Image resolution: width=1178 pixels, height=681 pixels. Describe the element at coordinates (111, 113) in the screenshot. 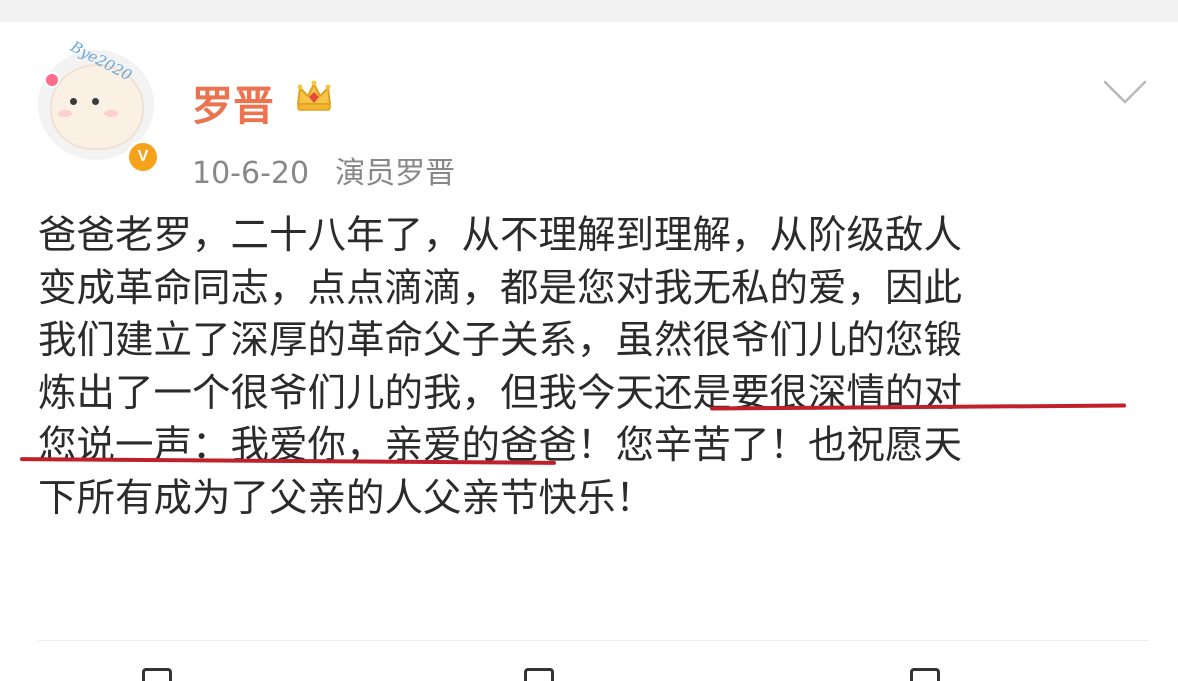

I see `avatar-blush-right` at that location.